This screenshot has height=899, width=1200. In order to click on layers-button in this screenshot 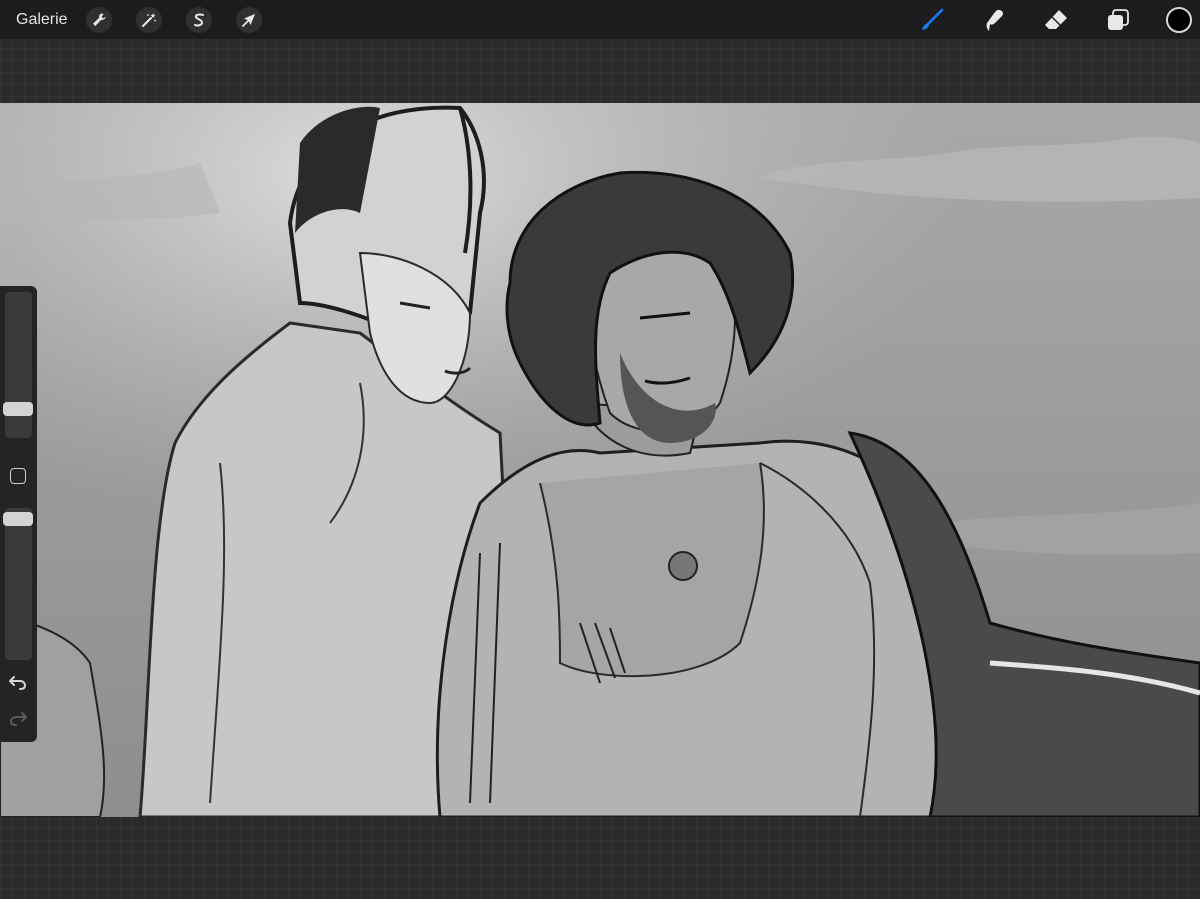, I will do `click(1118, 20)`.